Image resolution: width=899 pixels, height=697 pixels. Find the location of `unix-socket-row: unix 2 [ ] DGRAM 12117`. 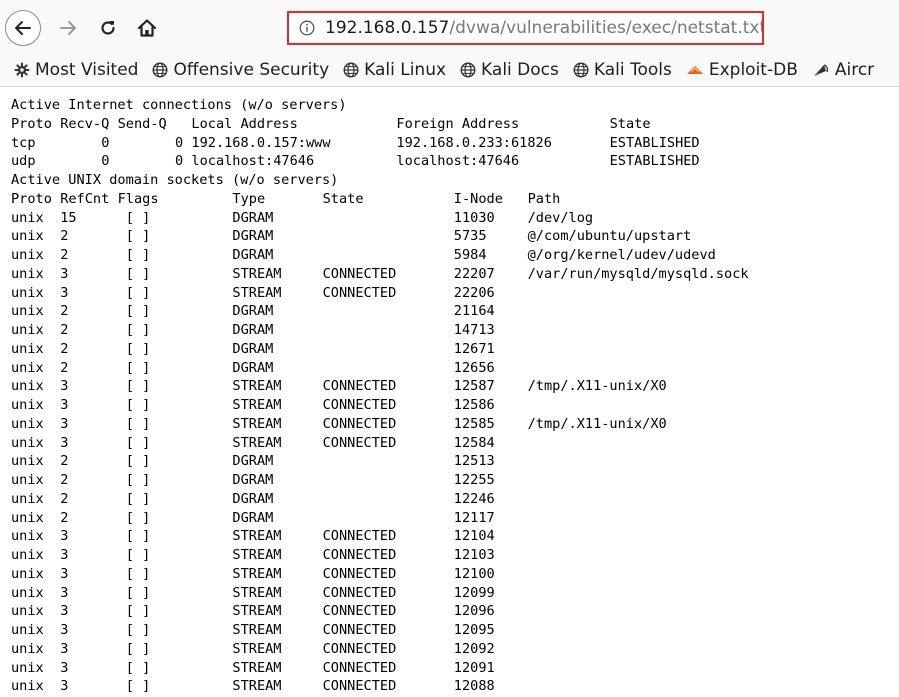

unix-socket-row: unix 2 [ ] DGRAM 12117 is located at coordinates (455, 518).